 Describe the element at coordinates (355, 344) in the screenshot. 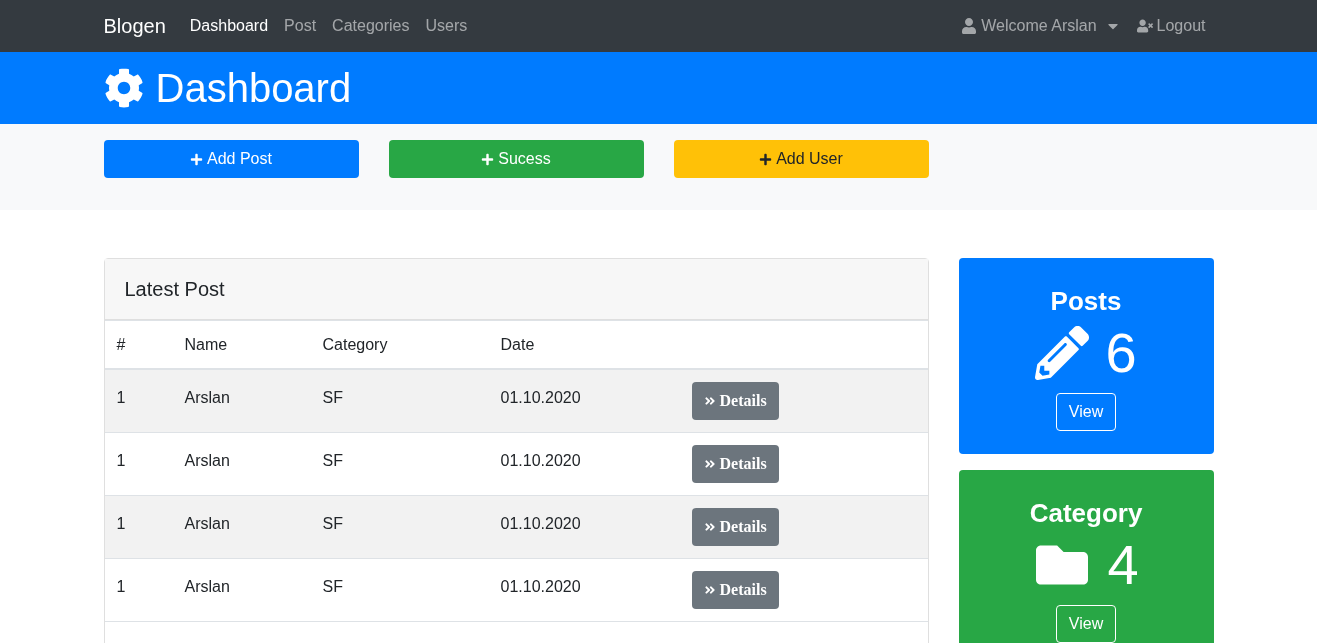

I see `column-header: Category` at that location.